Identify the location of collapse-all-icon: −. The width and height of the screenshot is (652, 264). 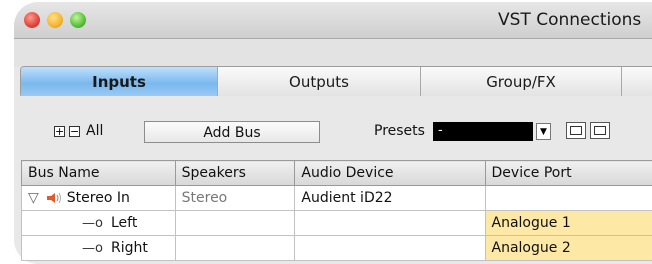
(74, 131).